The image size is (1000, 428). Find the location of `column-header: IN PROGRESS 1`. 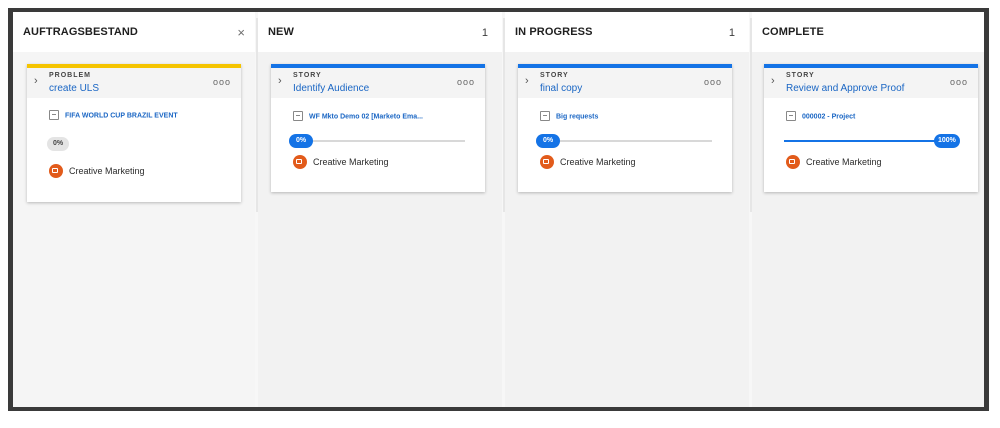

column-header: IN PROGRESS 1 is located at coordinates (627, 32).